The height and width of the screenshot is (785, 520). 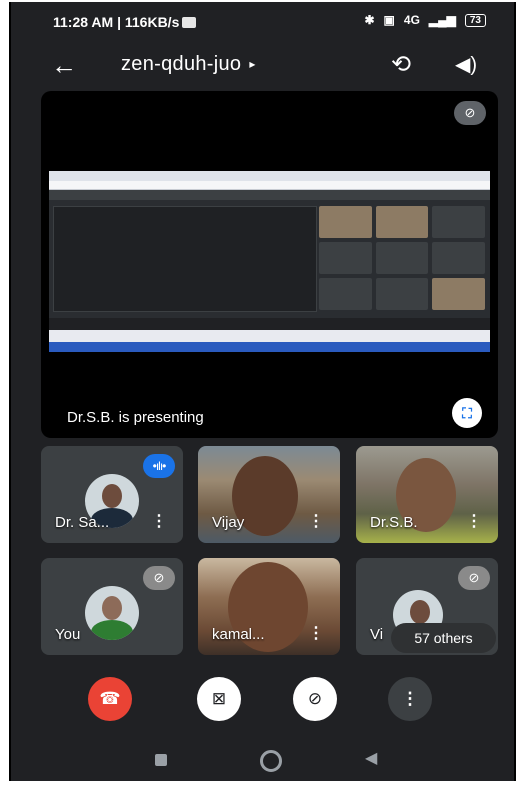 I want to click on fullscreen-icon: ⛶, so click(x=467, y=413).